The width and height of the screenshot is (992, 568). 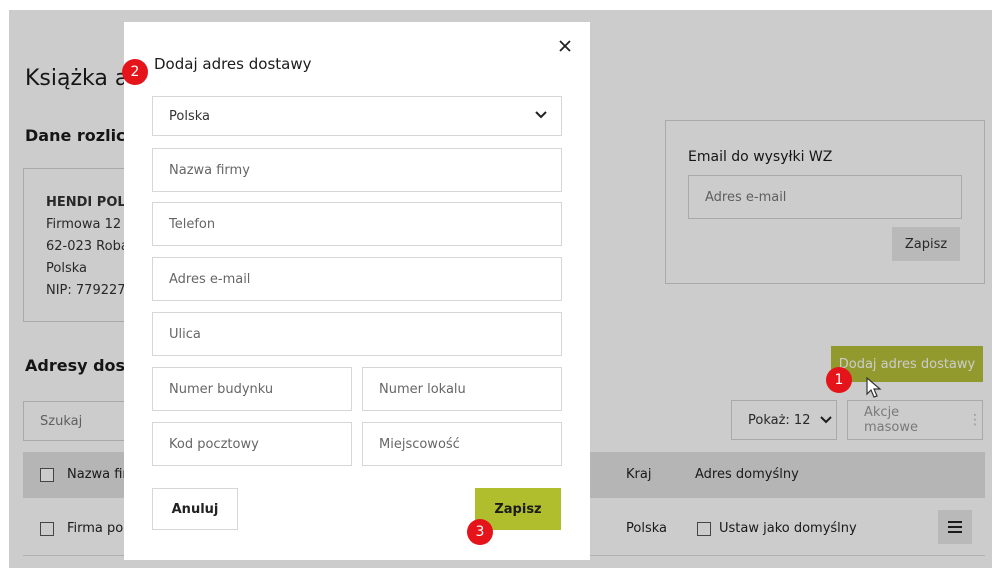 I want to click on country-select: Polska, so click(x=357, y=116).